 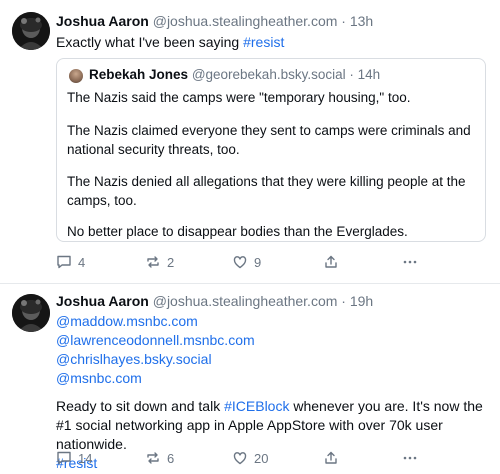 What do you see at coordinates (256, 406) in the screenshot?
I see `hashtag-link: #ICEBlock` at bounding box center [256, 406].